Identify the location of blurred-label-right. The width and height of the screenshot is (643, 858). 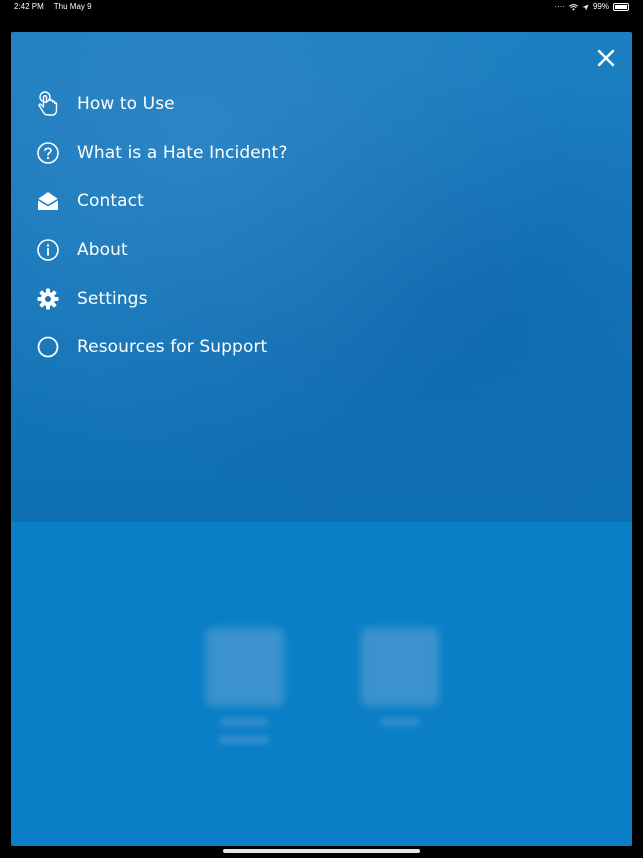
(400, 722).